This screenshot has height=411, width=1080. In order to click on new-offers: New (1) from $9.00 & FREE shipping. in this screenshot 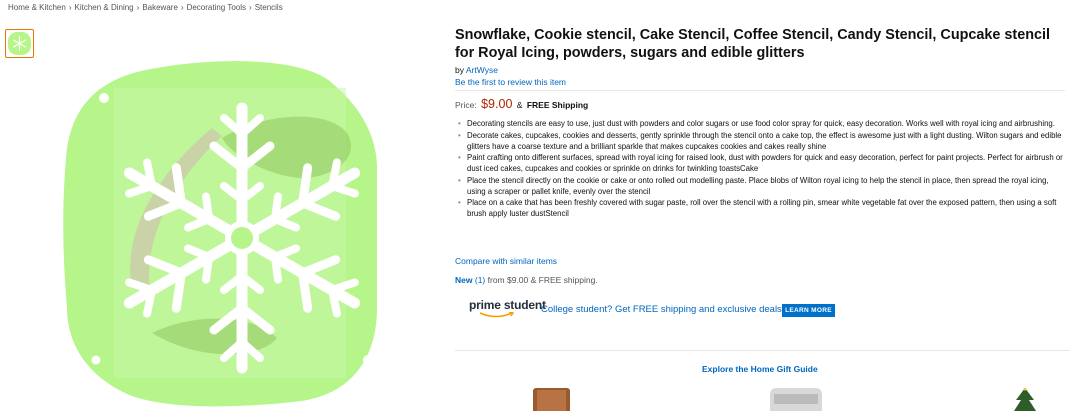, I will do `click(526, 280)`.